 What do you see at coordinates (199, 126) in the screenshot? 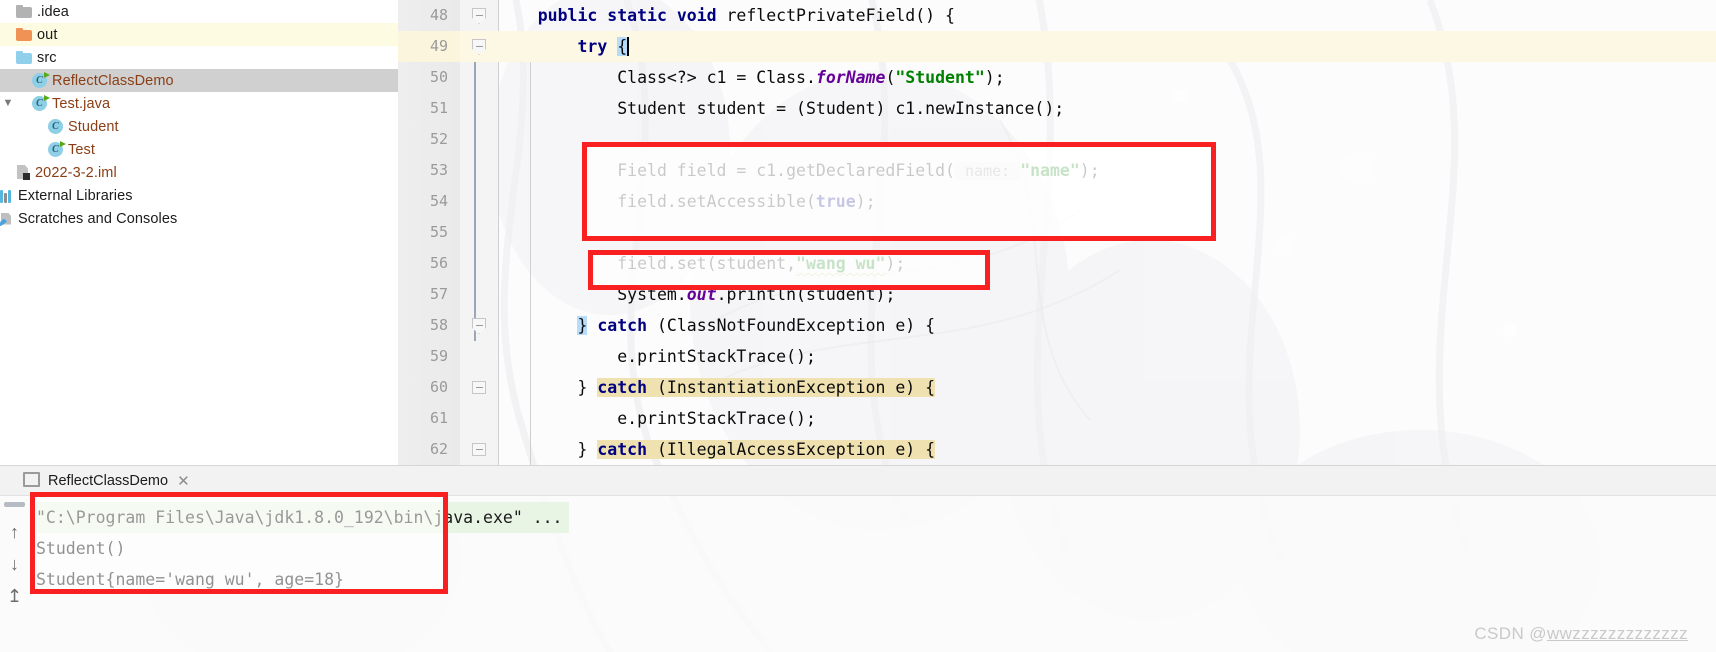
I see `tree-item-student: C Student` at bounding box center [199, 126].